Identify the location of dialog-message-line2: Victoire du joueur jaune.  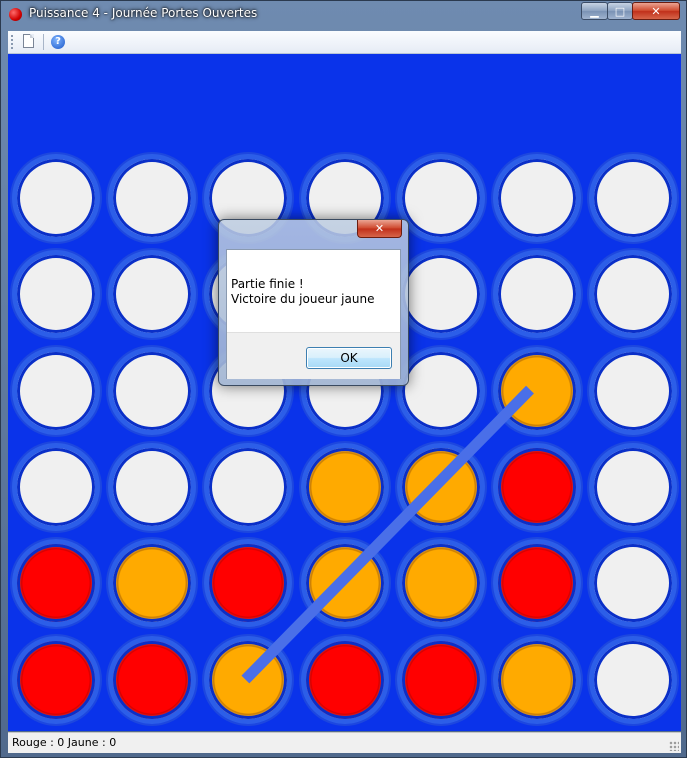
(303, 299).